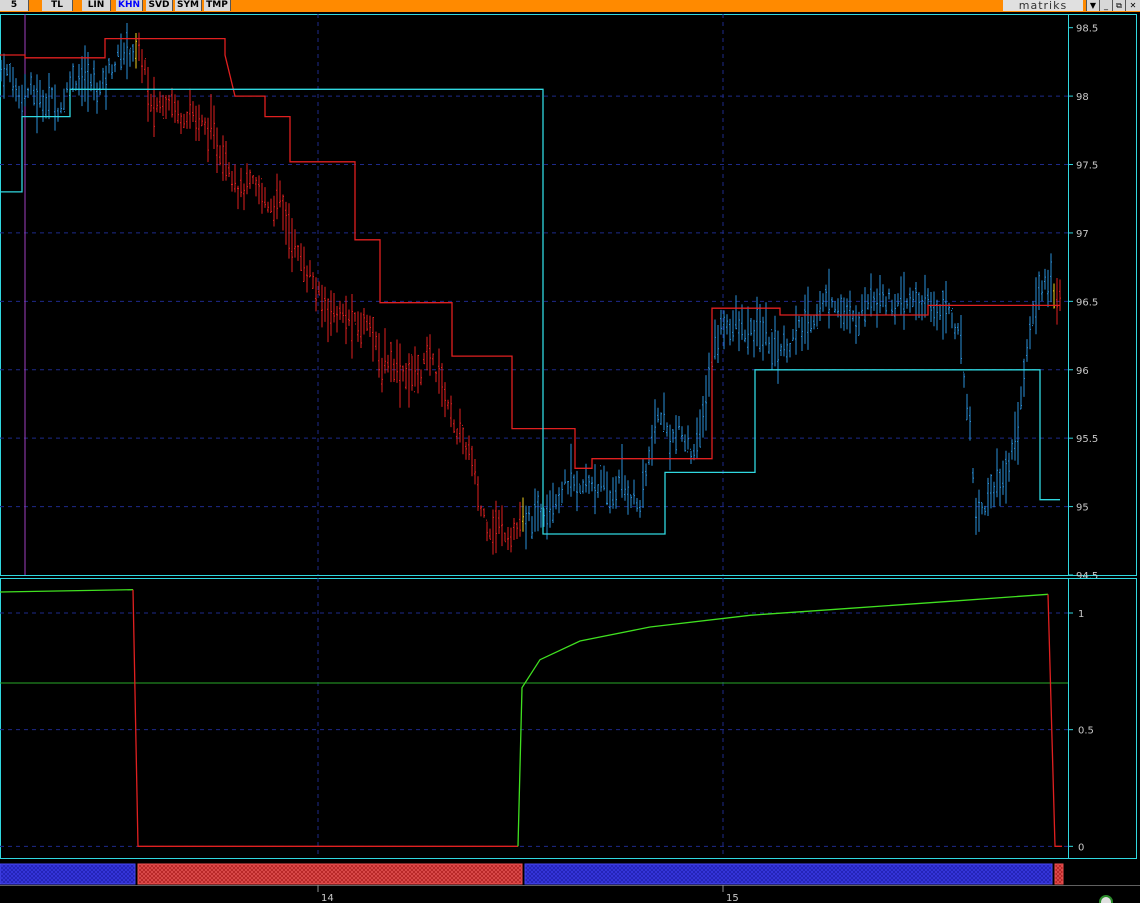  I want to click on brand-logo: matriks, so click(1043, 5).